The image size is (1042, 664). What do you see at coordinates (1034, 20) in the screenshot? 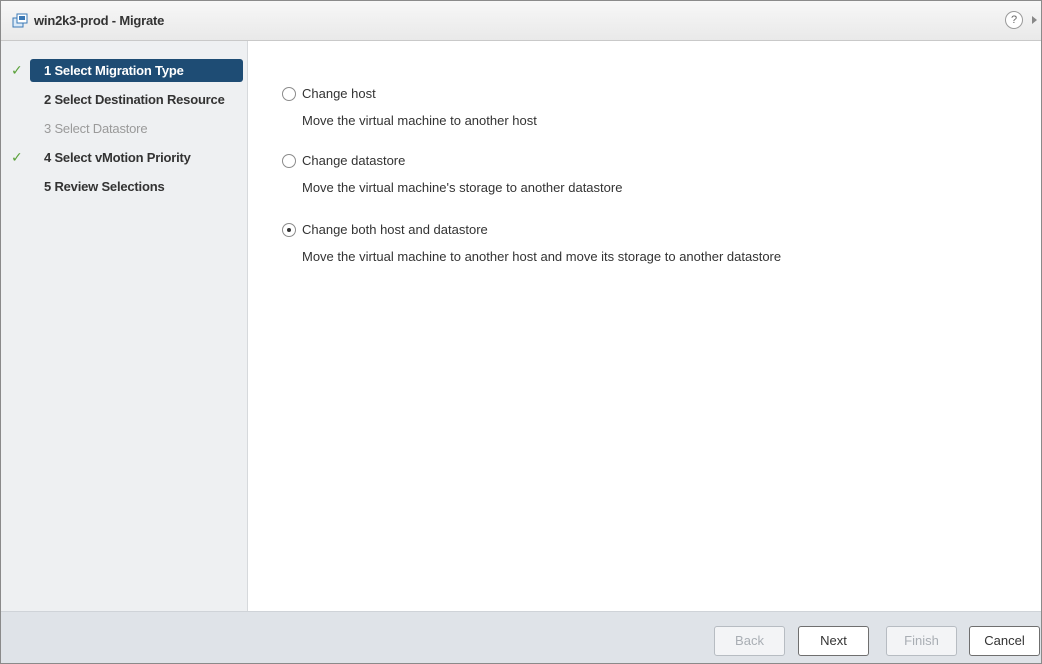
I see `expand-panel-icon` at bounding box center [1034, 20].